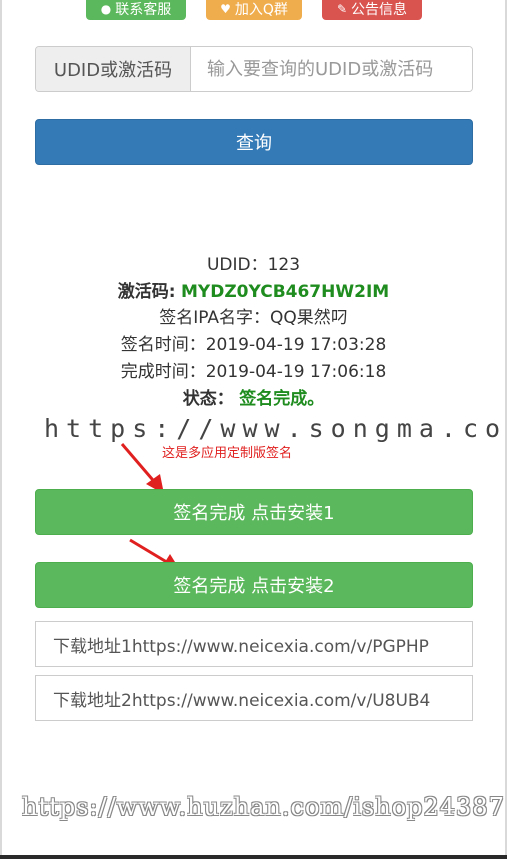 Image resolution: width=507 pixels, height=859 pixels. What do you see at coordinates (285, 292) in the screenshot?
I see `activation-code-value: MYDZ0YCB467HW2IM` at bounding box center [285, 292].